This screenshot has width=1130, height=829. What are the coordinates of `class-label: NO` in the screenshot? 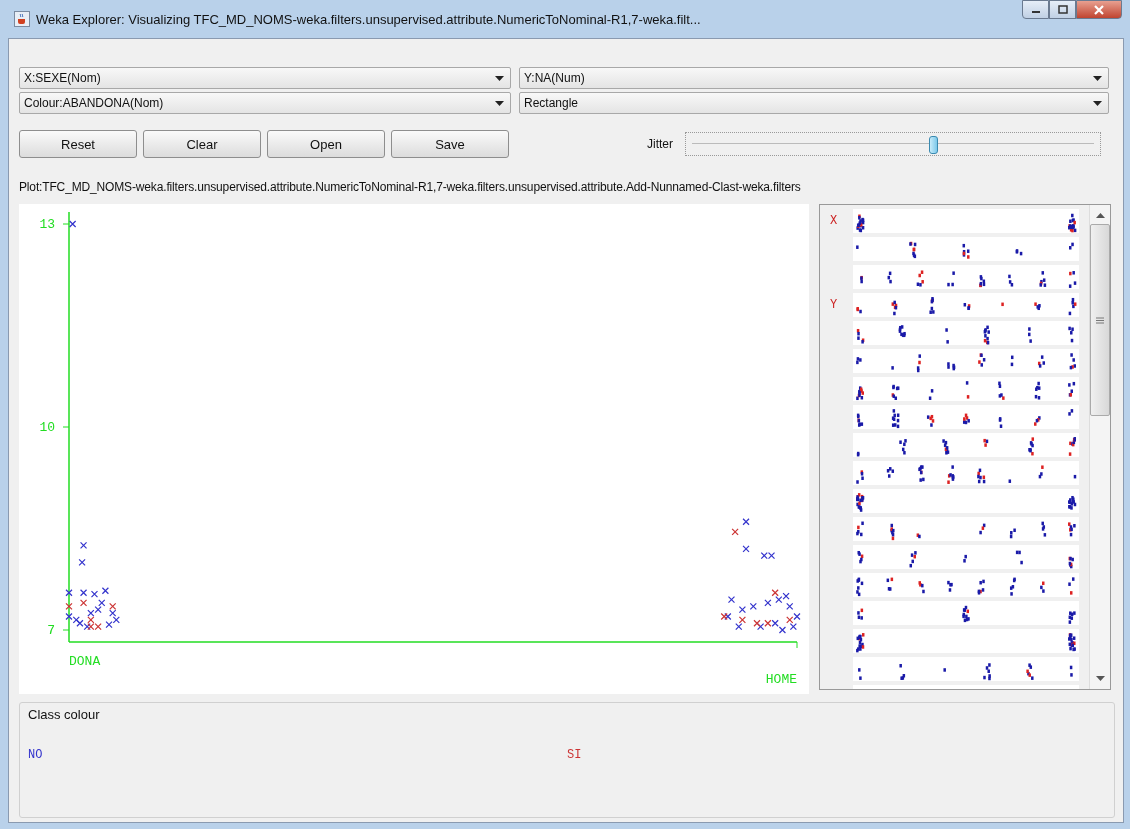 It's located at (36, 755).